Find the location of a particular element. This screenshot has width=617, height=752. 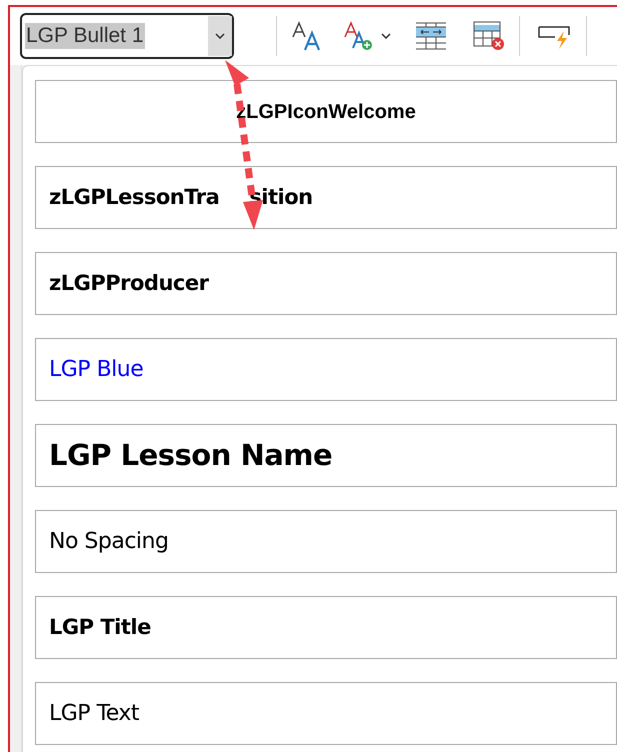

style-name: zLGPIconWelcome is located at coordinates (326, 112).